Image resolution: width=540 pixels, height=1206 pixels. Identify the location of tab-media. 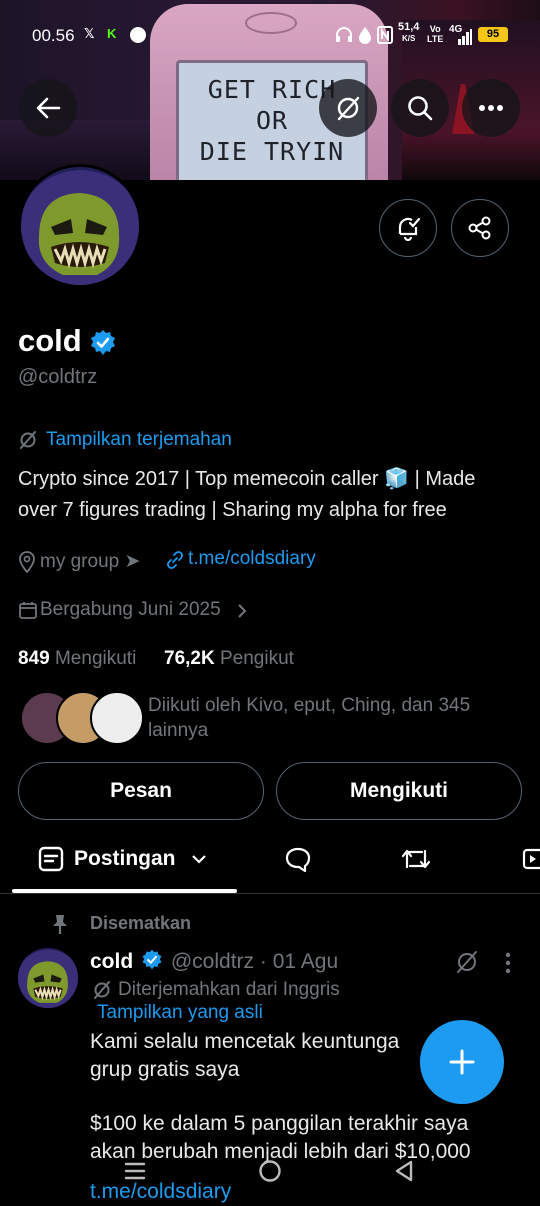
(531, 859).